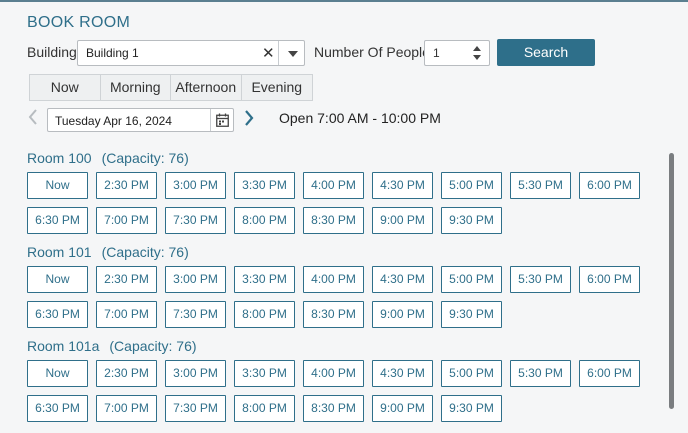 The height and width of the screenshot is (433, 688). Describe the element at coordinates (65, 87) in the screenshot. I see `tab-now: Now` at that location.